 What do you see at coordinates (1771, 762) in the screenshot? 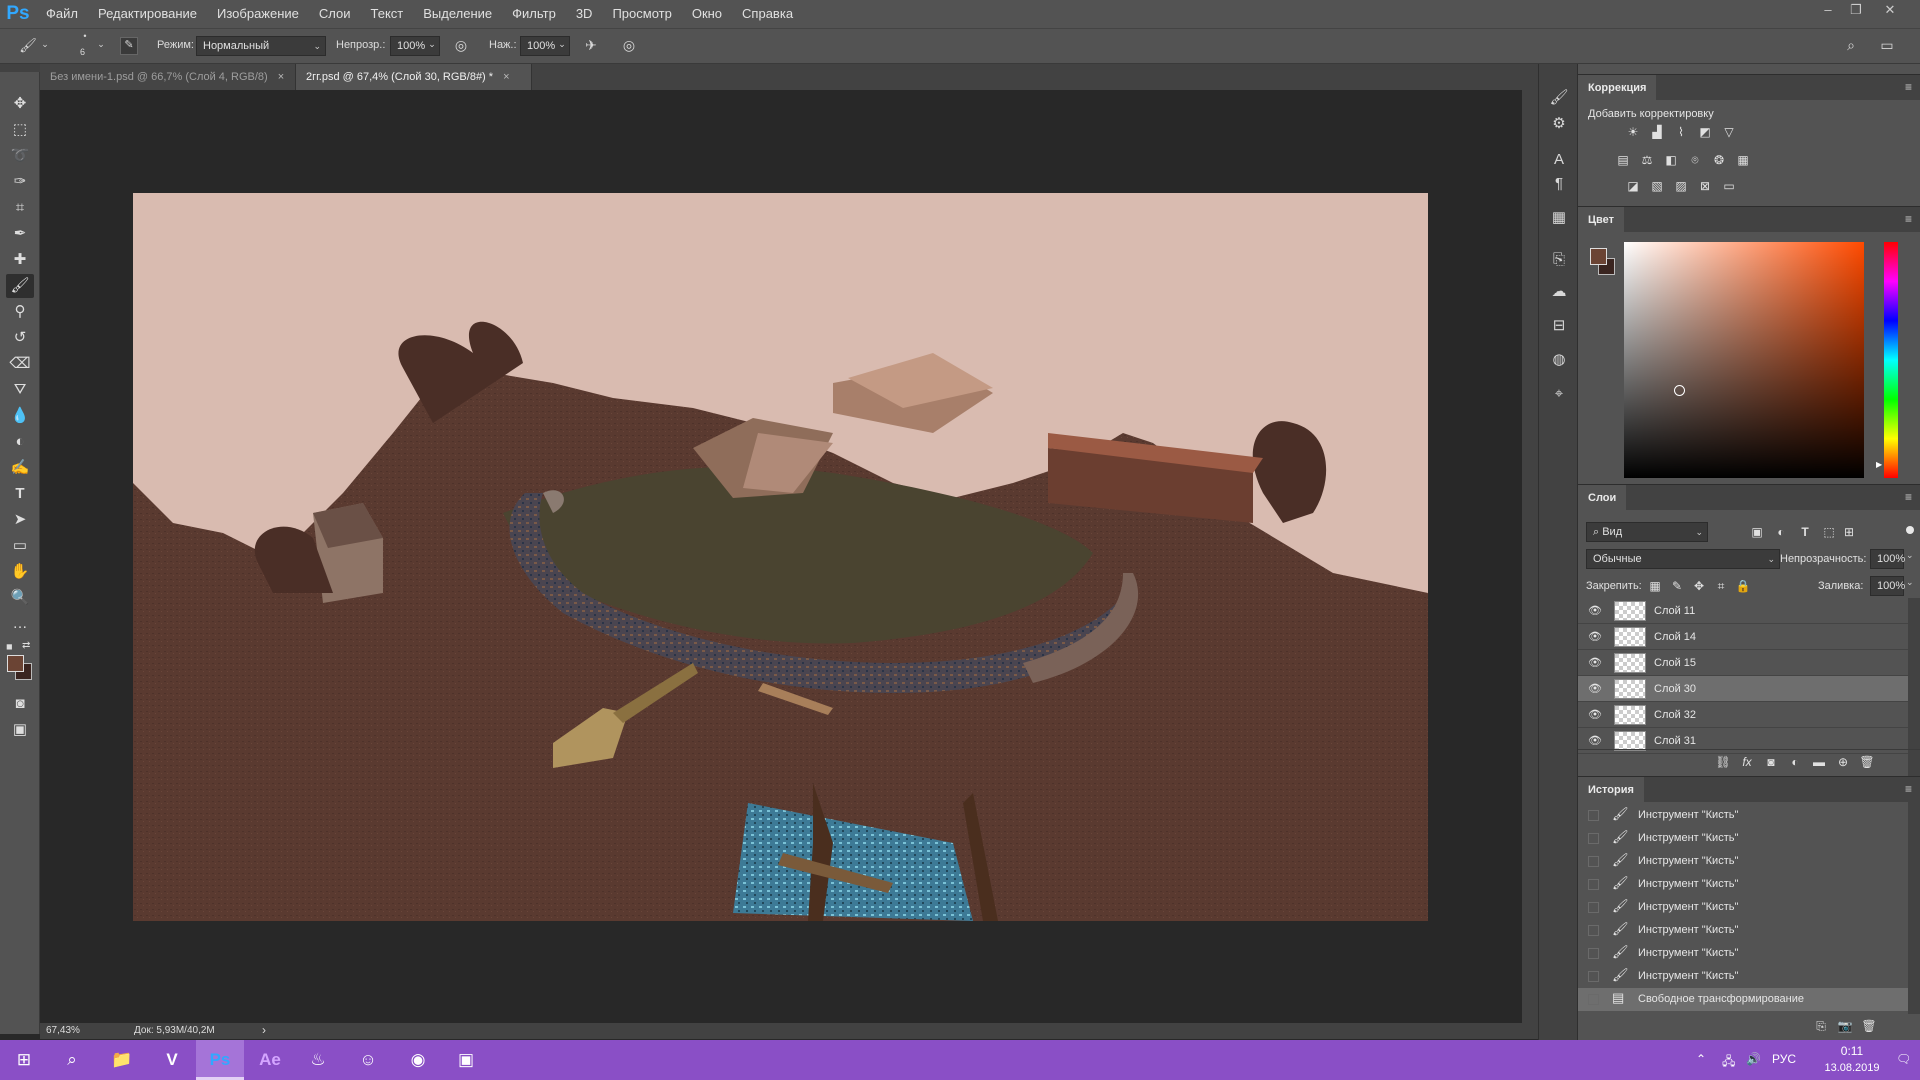
I see `add-mask-icon: ◙` at bounding box center [1771, 762].